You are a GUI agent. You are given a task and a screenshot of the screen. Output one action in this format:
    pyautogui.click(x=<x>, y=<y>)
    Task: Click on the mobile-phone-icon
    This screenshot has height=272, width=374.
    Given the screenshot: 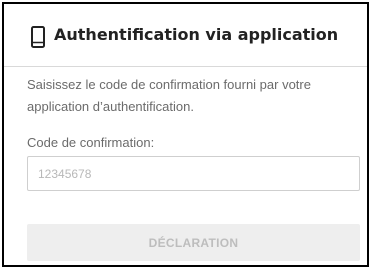 What is the action you would take?
    pyautogui.click(x=38, y=37)
    